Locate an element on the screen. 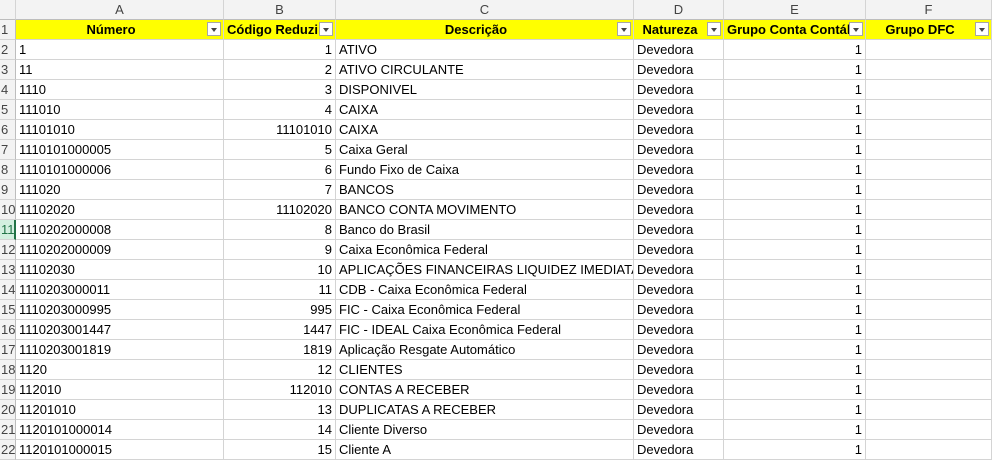 The width and height of the screenshot is (992, 462). header-natureza: Natureza is located at coordinates (679, 30).